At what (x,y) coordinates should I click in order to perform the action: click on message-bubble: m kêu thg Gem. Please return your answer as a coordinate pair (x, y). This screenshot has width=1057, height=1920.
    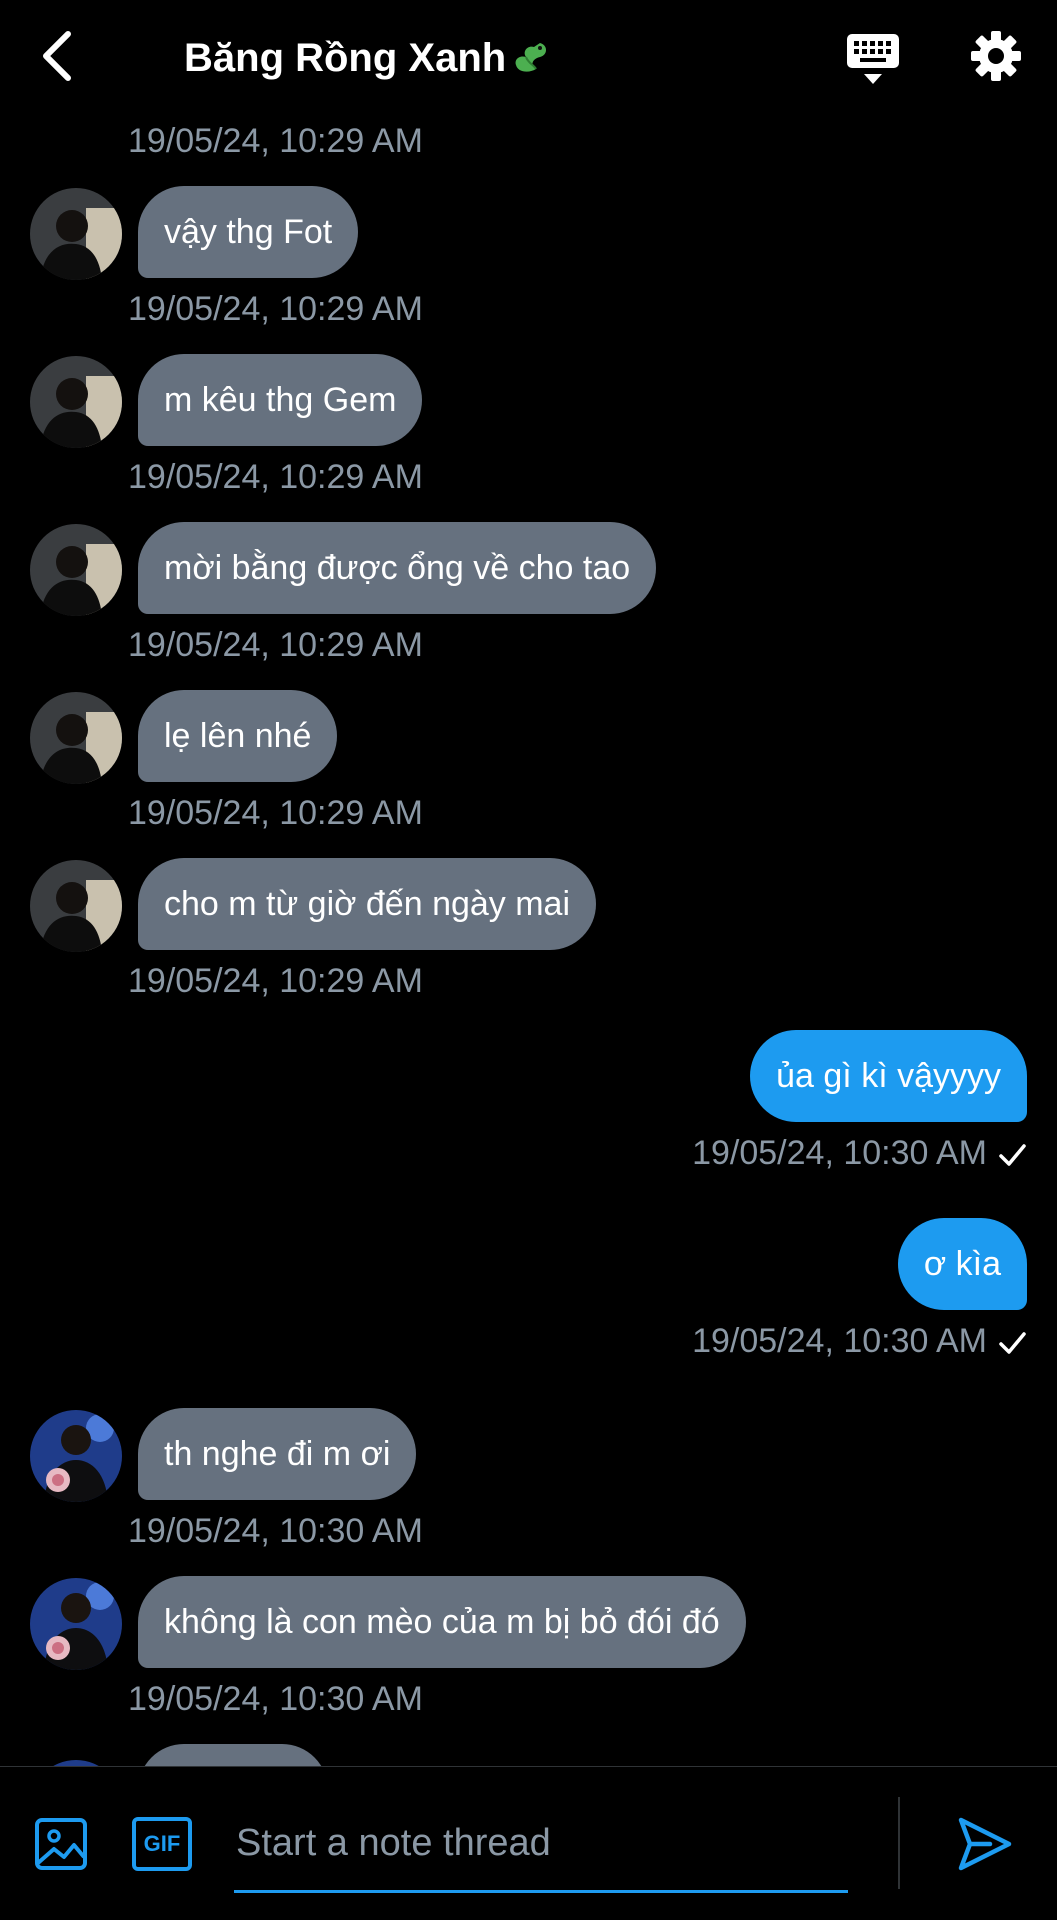
    Looking at the image, I should click on (280, 400).